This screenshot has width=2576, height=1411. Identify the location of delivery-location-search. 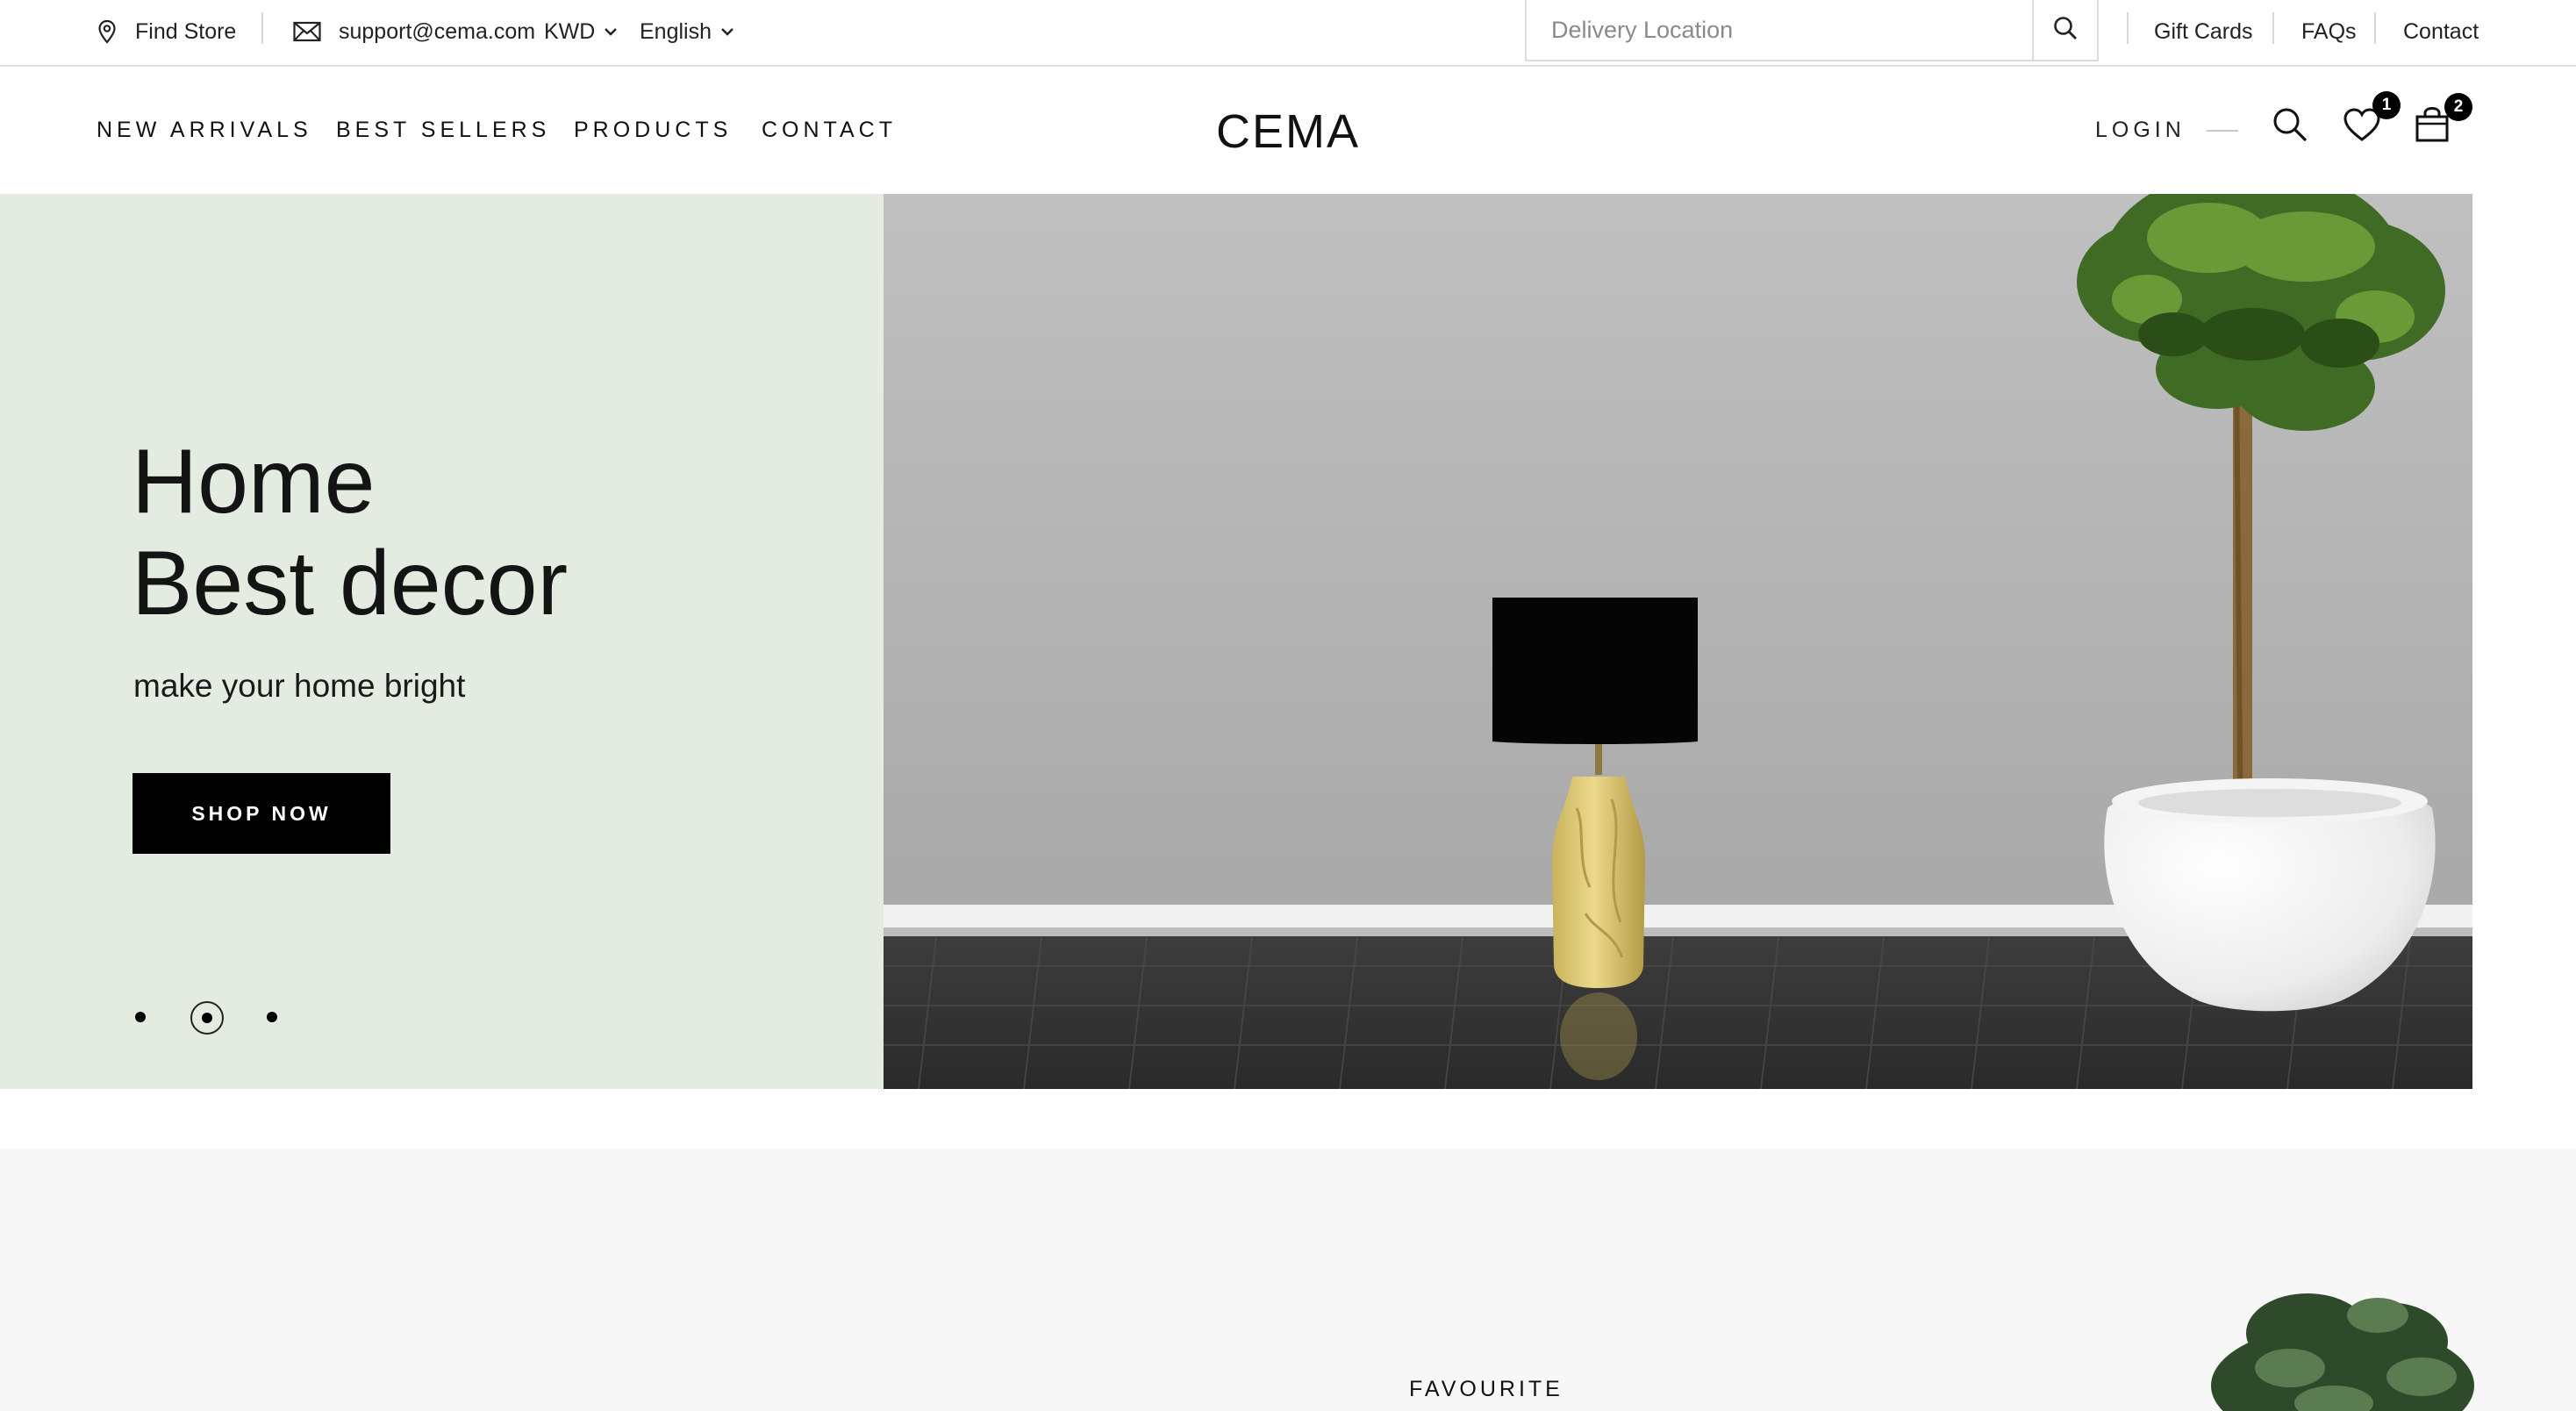
(1812, 30).